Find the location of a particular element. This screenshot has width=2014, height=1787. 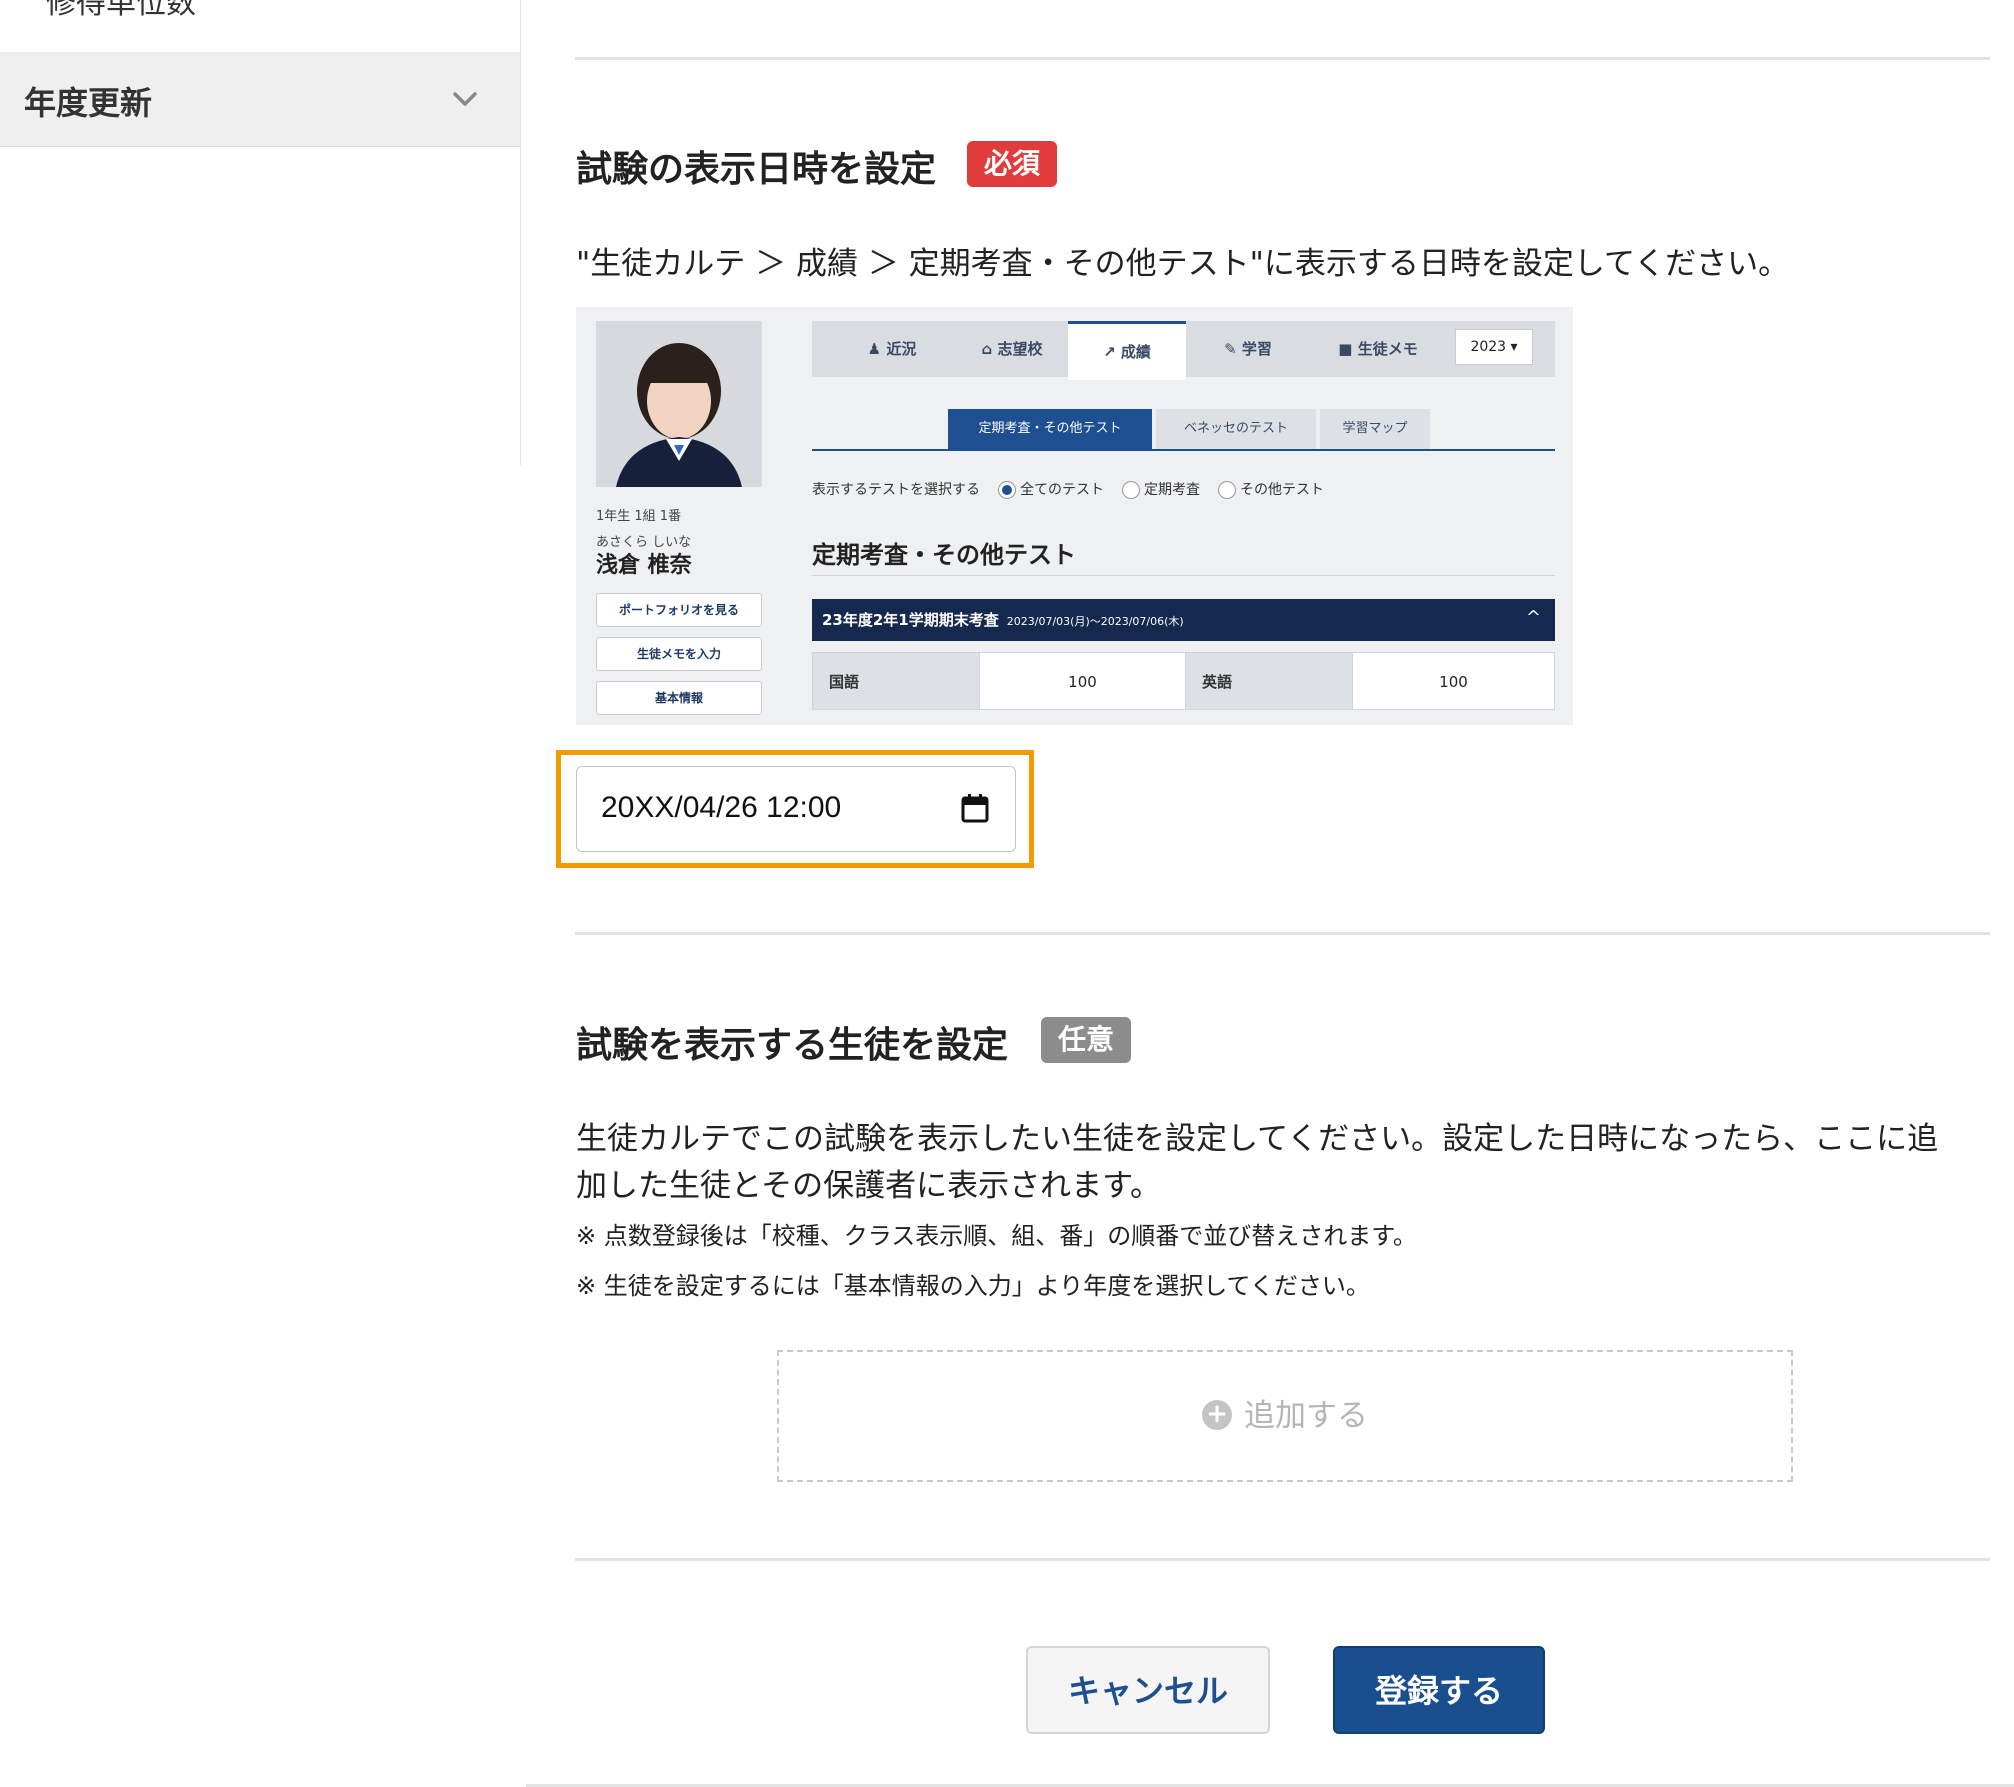

person-icon: ♟ is located at coordinates (877, 349).